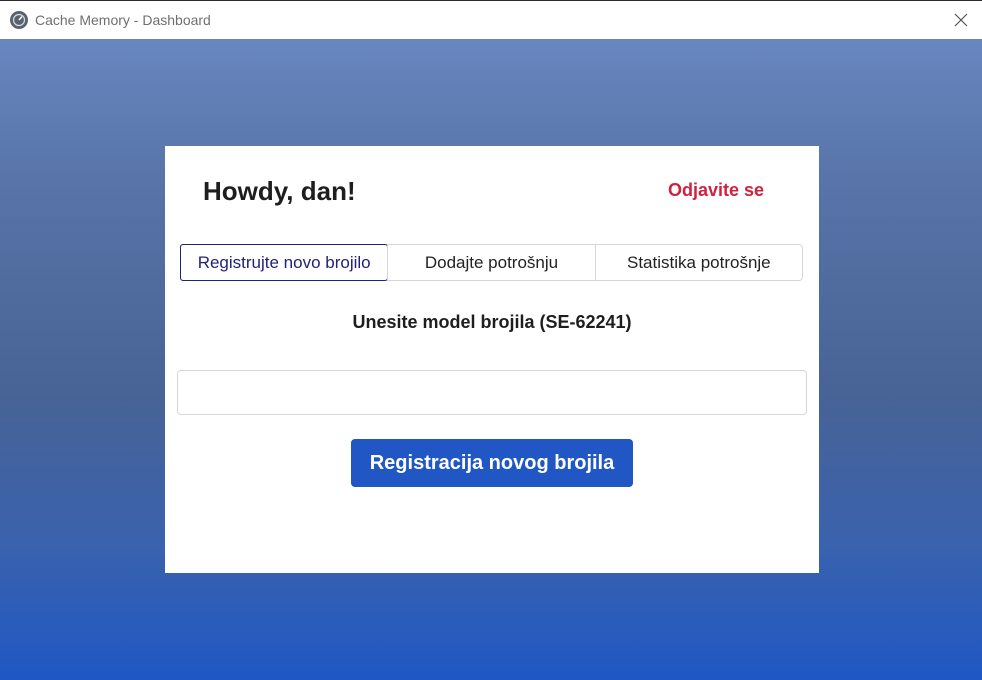 The width and height of the screenshot is (982, 680). Describe the element at coordinates (716, 190) in the screenshot. I see `logout-link: Odjavite se` at that location.